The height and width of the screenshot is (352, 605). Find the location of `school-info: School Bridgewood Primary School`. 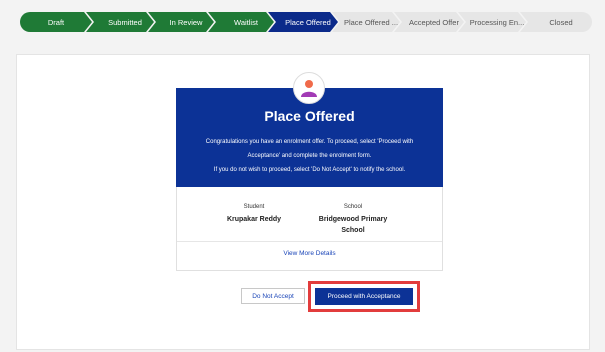

school-info: School Bridgewood Primary School is located at coordinates (353, 220).